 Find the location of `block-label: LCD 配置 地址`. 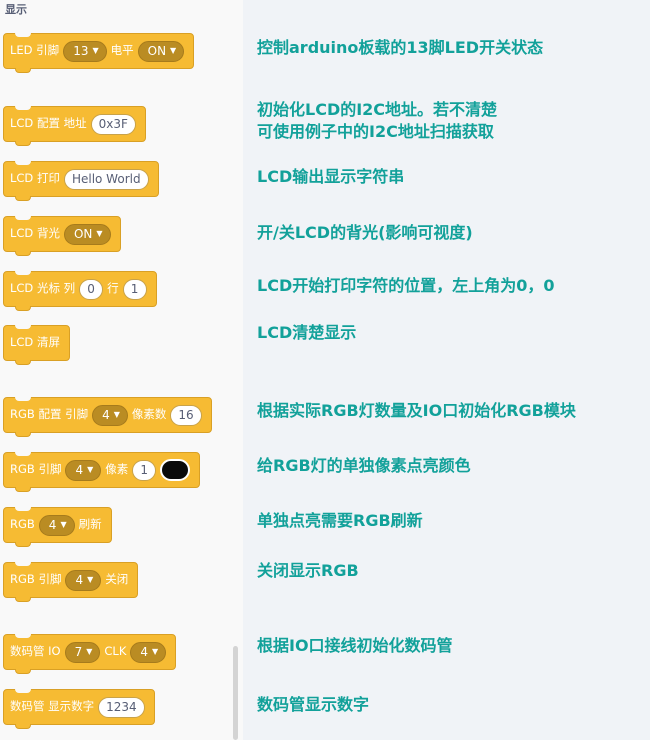

block-label: LCD 配置 地址 is located at coordinates (48, 123).